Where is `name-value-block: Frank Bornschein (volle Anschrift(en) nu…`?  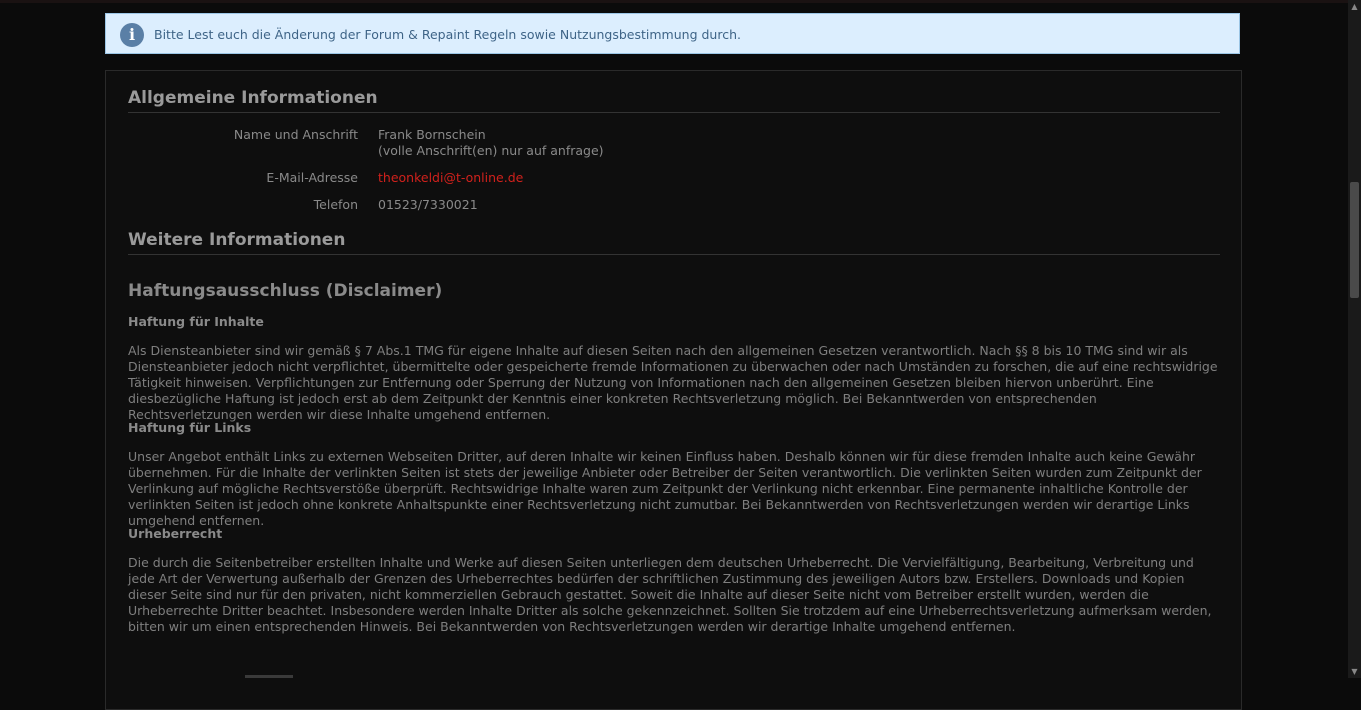 name-value-block: Frank Bornschein (volle Anschrift(en) nu… is located at coordinates (491, 143).